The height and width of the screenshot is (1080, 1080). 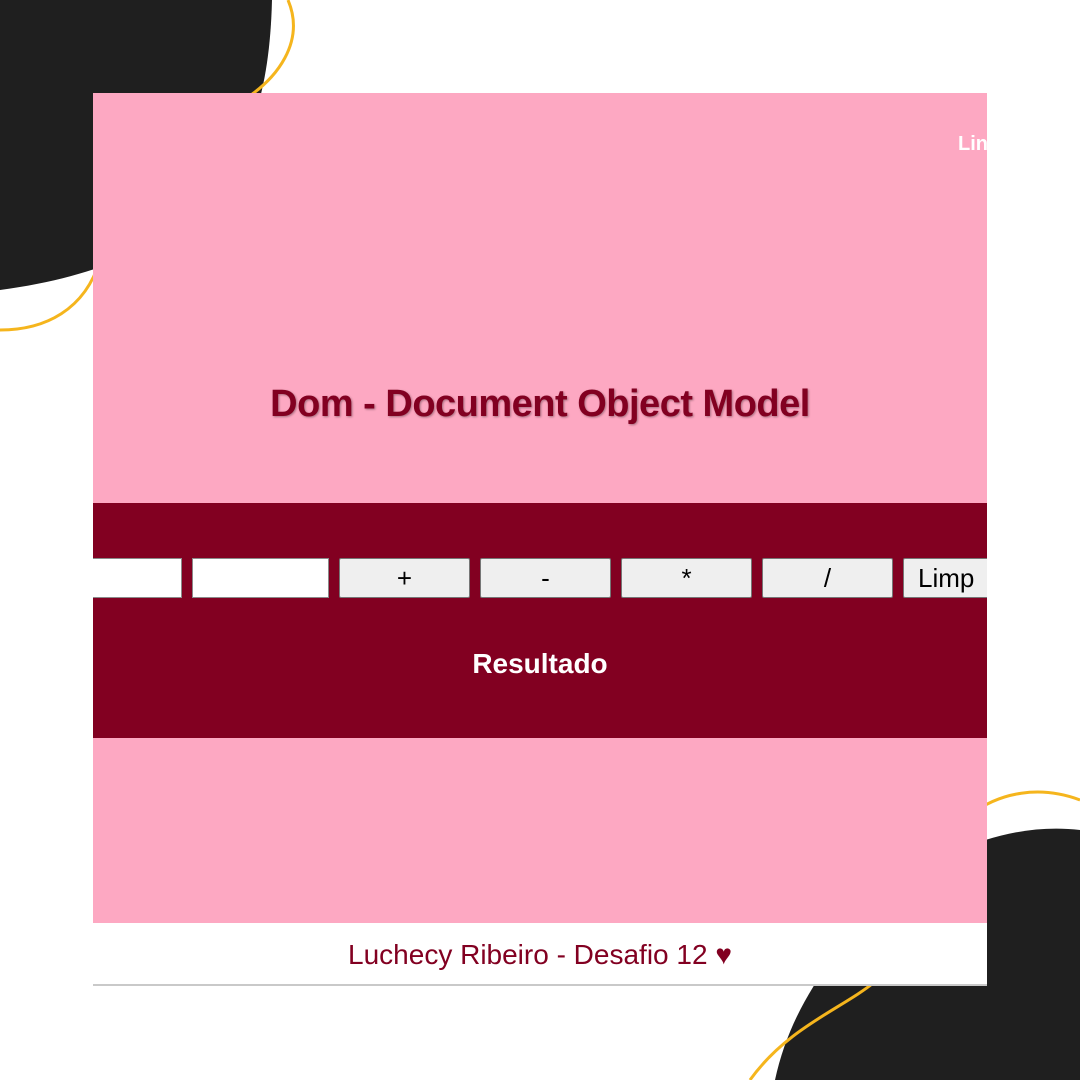 I want to click on subtract-button: -, so click(x=545, y=578).